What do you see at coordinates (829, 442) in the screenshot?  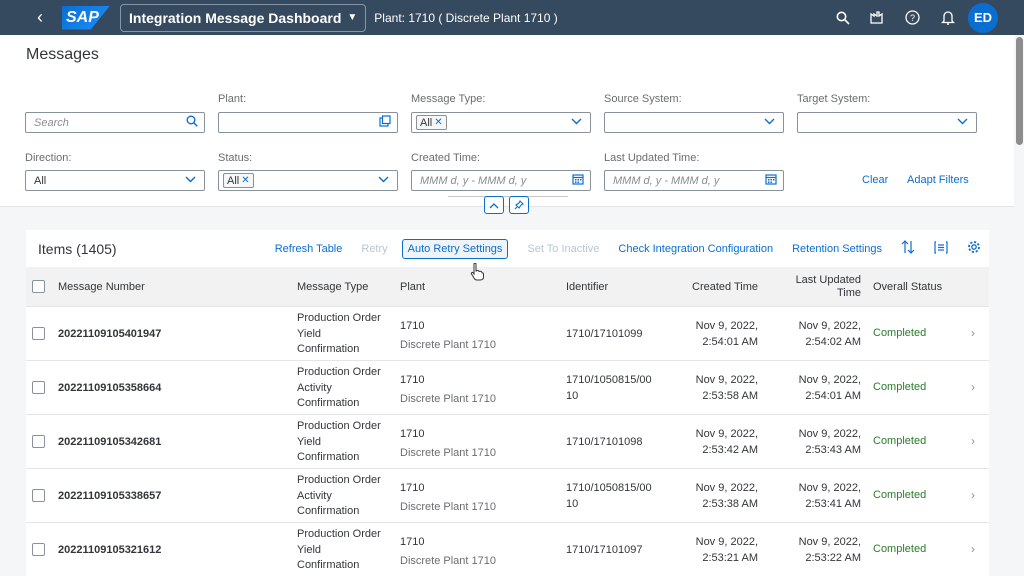 I see `last-updated-time: Nov 9, 2022, 2:53:43 AM` at bounding box center [829, 442].